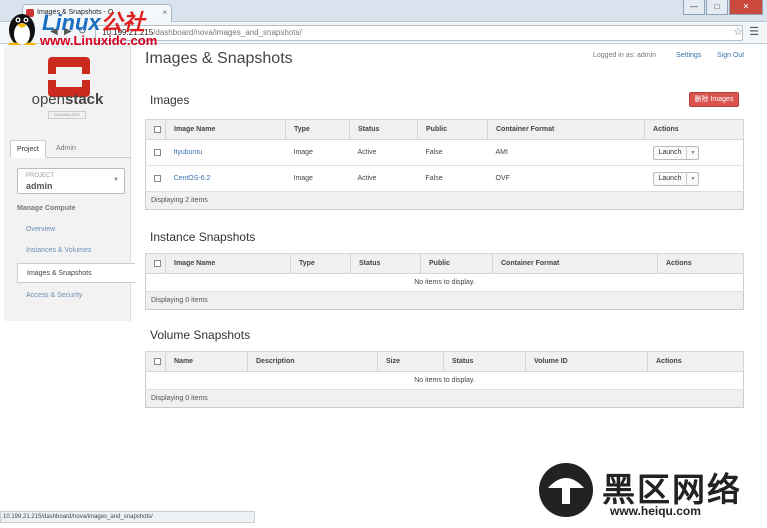 The height and width of the screenshot is (528, 767). Describe the element at coordinates (122, 22) in the screenshot. I see `watermark-title-cn: 公社` at that location.